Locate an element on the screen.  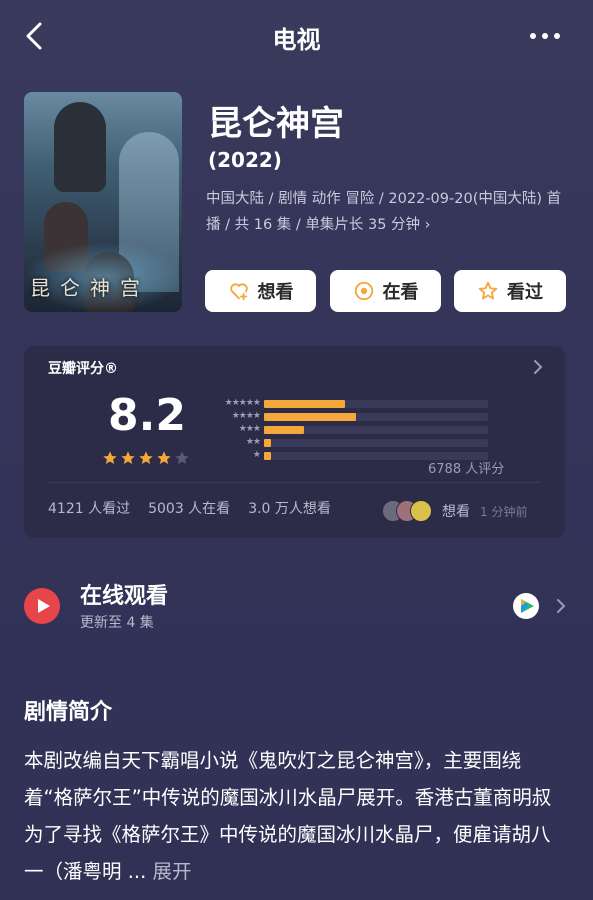
want-button: 想看 is located at coordinates (260, 291).